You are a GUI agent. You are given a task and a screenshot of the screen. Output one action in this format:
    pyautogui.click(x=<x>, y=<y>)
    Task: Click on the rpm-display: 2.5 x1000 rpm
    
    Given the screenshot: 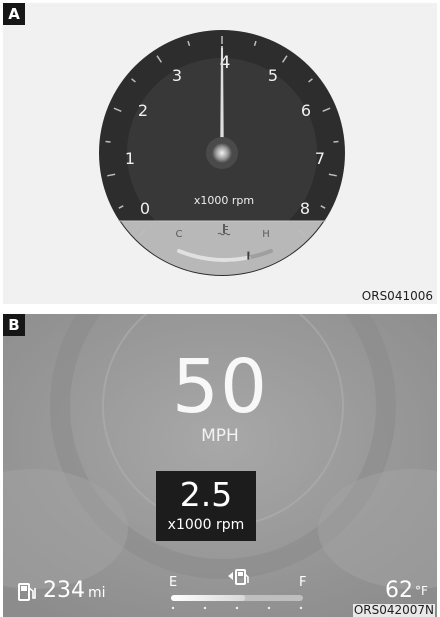 What is the action you would take?
    pyautogui.click(x=206, y=506)
    